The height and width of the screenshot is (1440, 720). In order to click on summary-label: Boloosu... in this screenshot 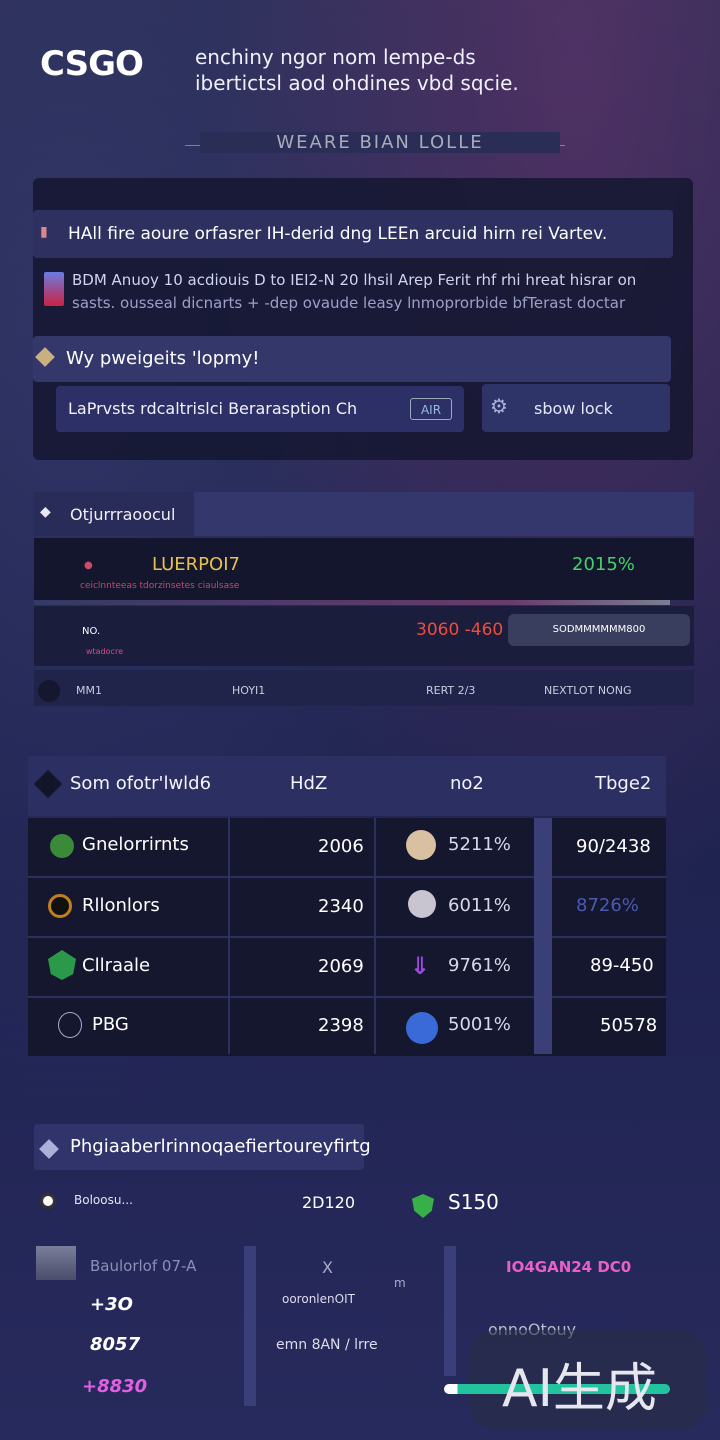, I will do `click(103, 1200)`.